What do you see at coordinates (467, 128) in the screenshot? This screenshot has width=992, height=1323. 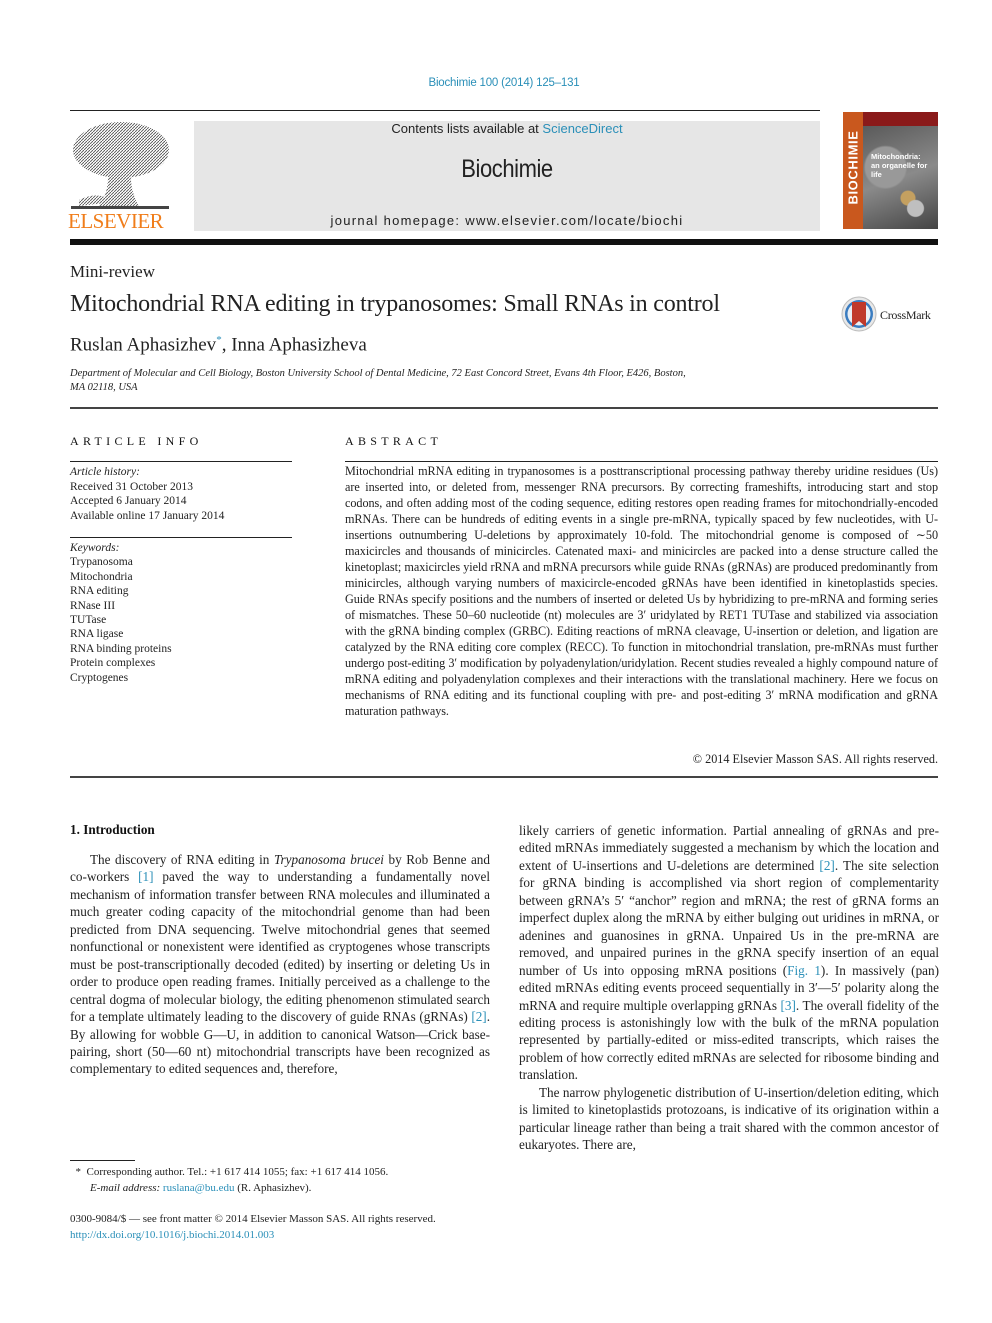 I see `contents-prefix: Contents lists available at` at bounding box center [467, 128].